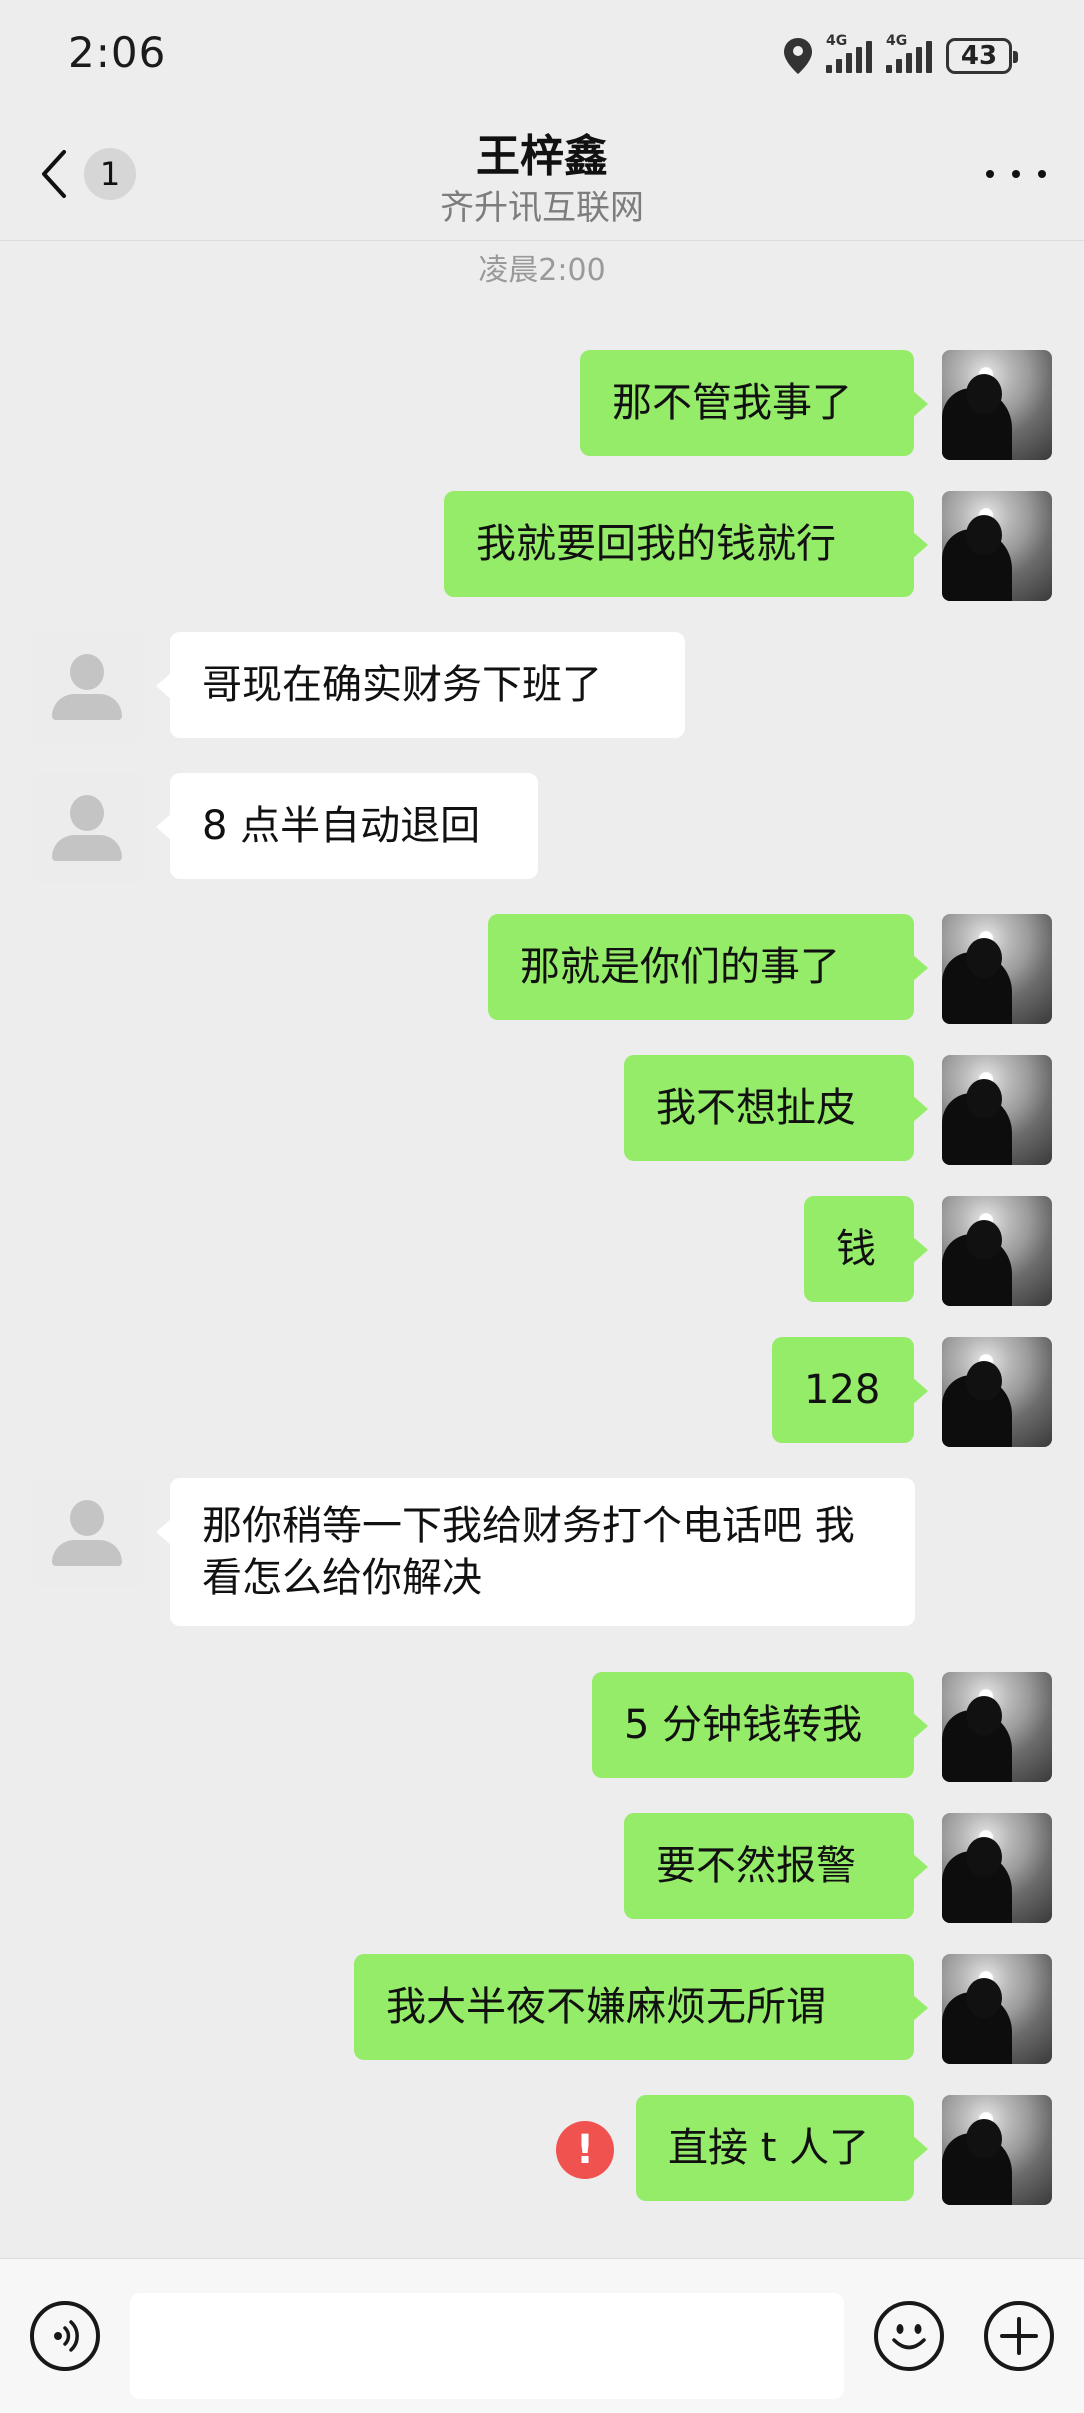  Describe the element at coordinates (837, 41) in the screenshot. I see `network-label: 4G` at that location.